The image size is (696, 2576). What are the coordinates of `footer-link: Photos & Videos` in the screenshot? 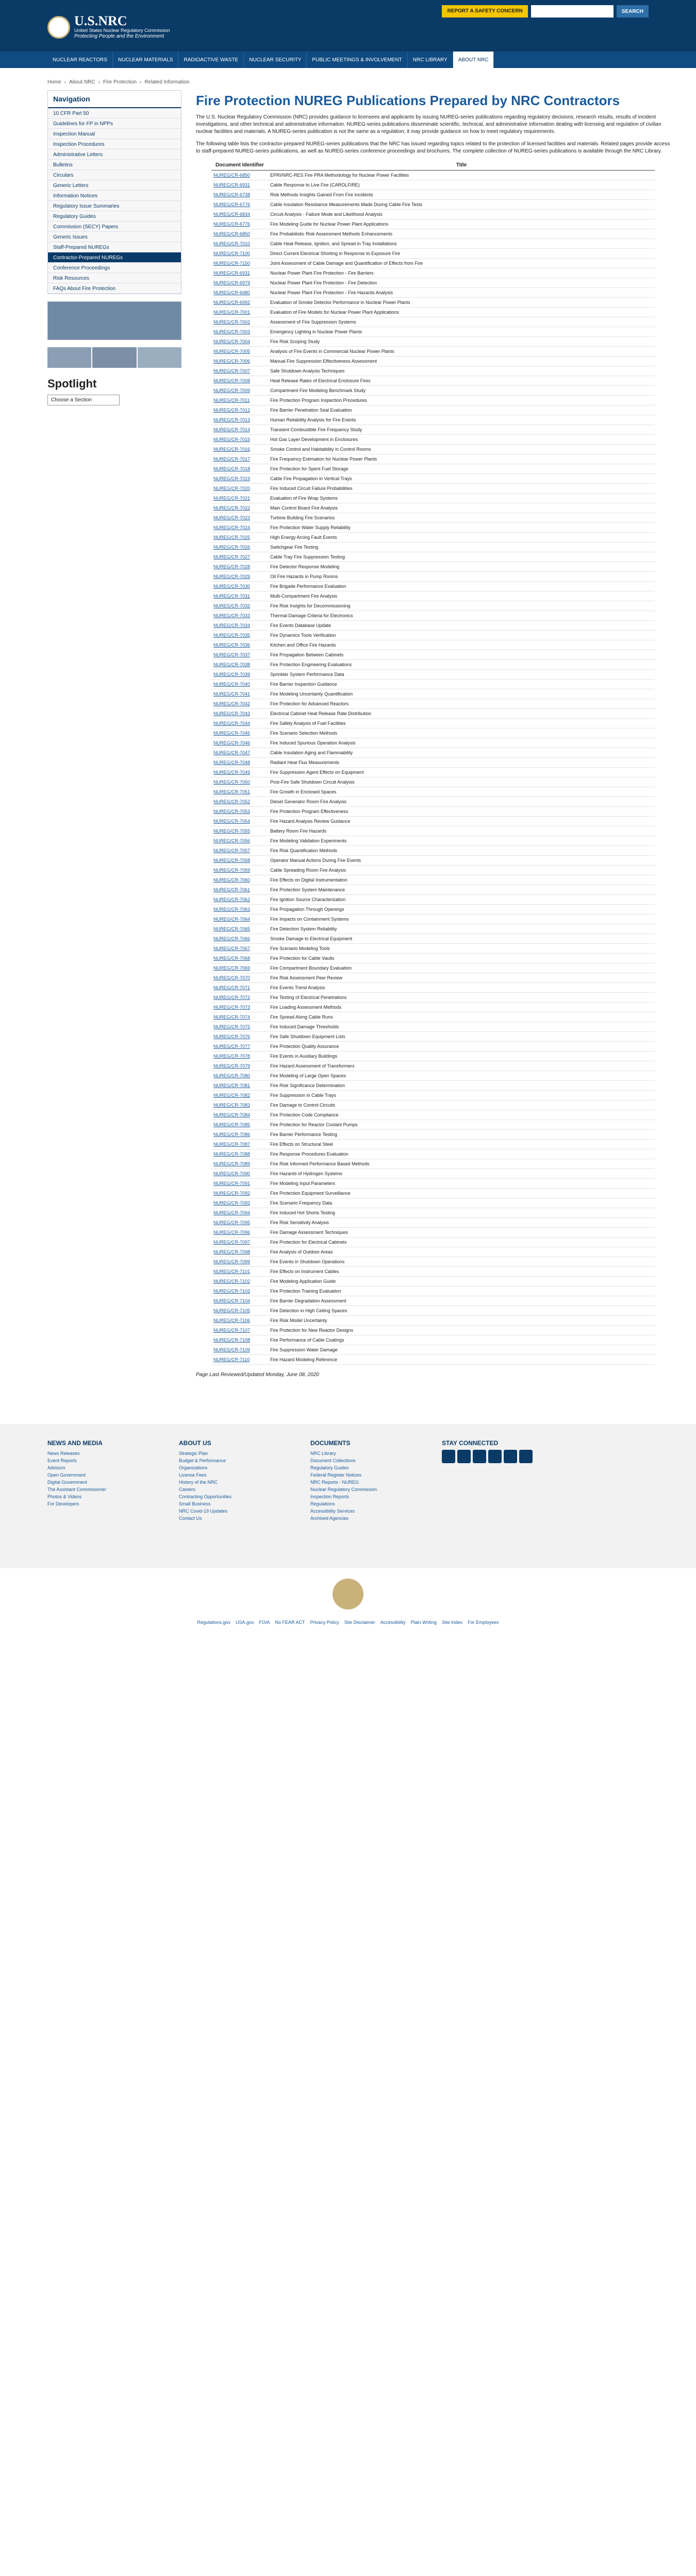 It's located at (102, 1496).